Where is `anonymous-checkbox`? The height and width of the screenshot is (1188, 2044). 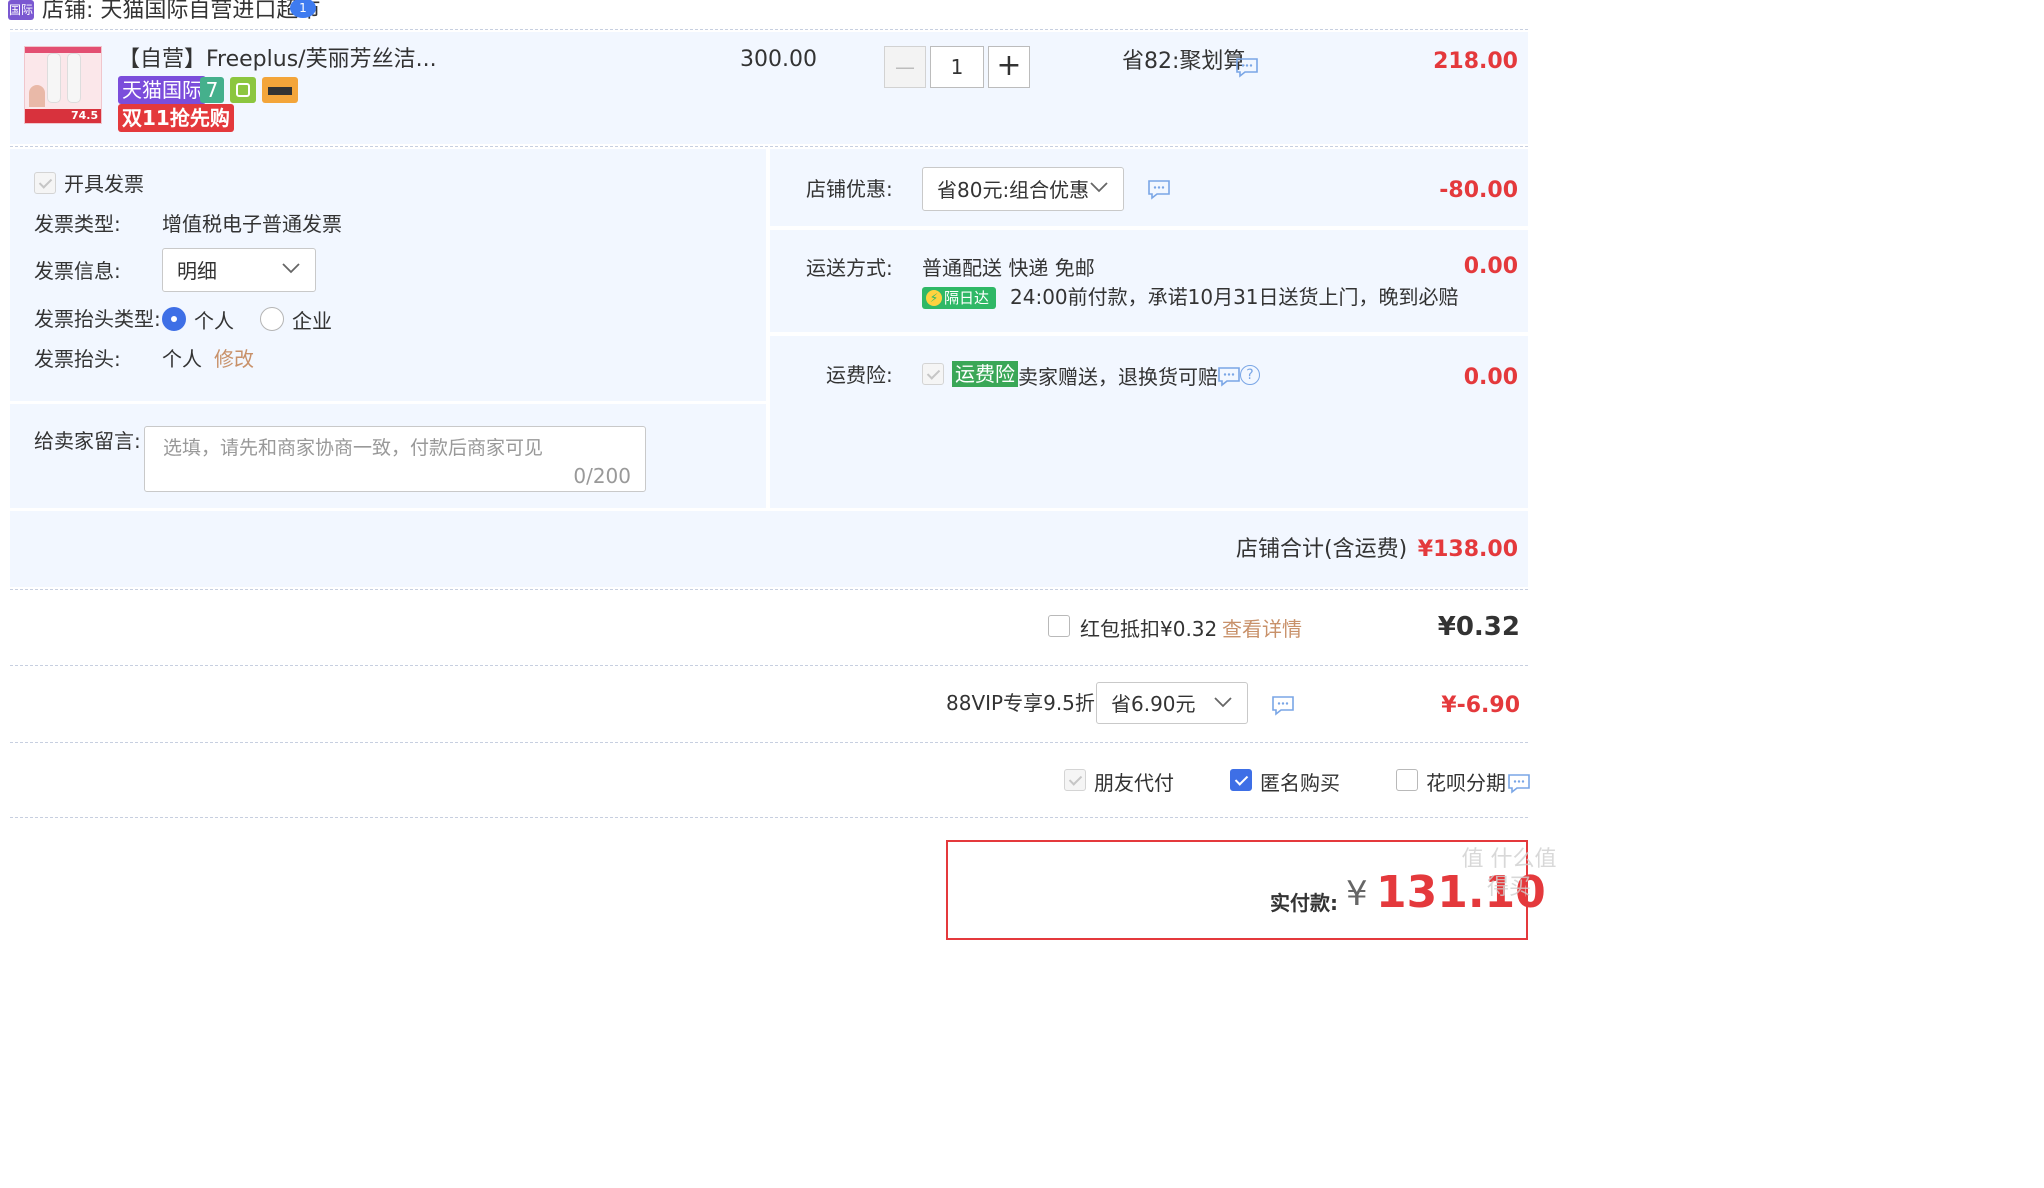 anonymous-checkbox is located at coordinates (1241, 780).